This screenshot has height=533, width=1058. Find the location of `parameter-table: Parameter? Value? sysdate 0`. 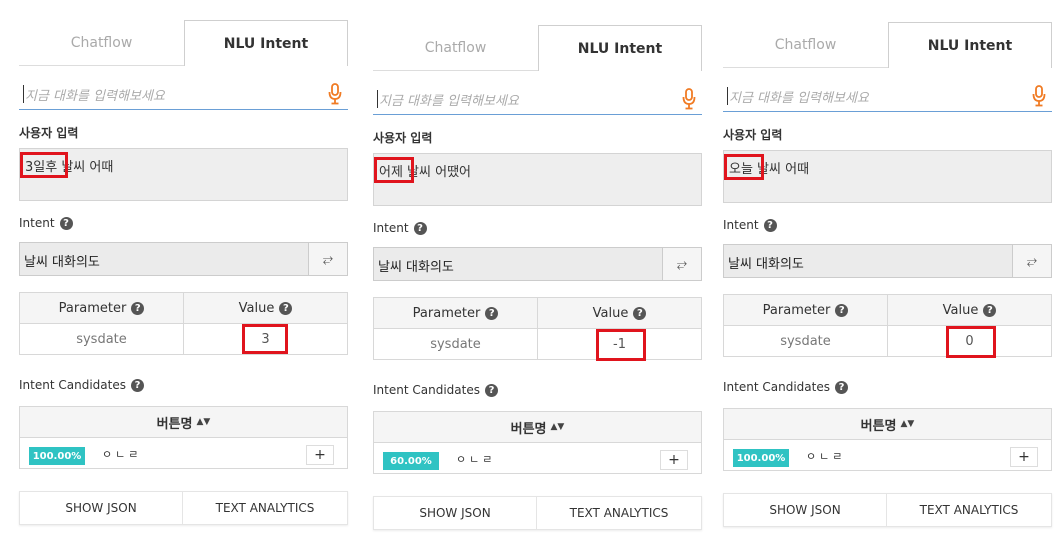

parameter-table: Parameter? Value? sysdate 0 is located at coordinates (887, 326).